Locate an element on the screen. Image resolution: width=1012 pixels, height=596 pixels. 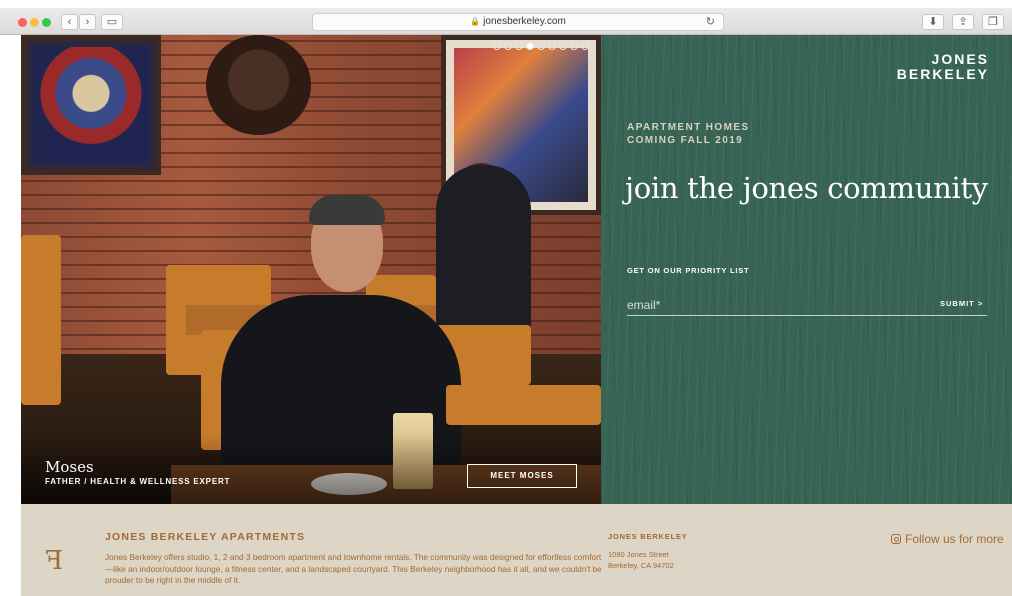
priority-list-label: GET ON OUR PRIORITY LIST is located at coordinates (688, 270).